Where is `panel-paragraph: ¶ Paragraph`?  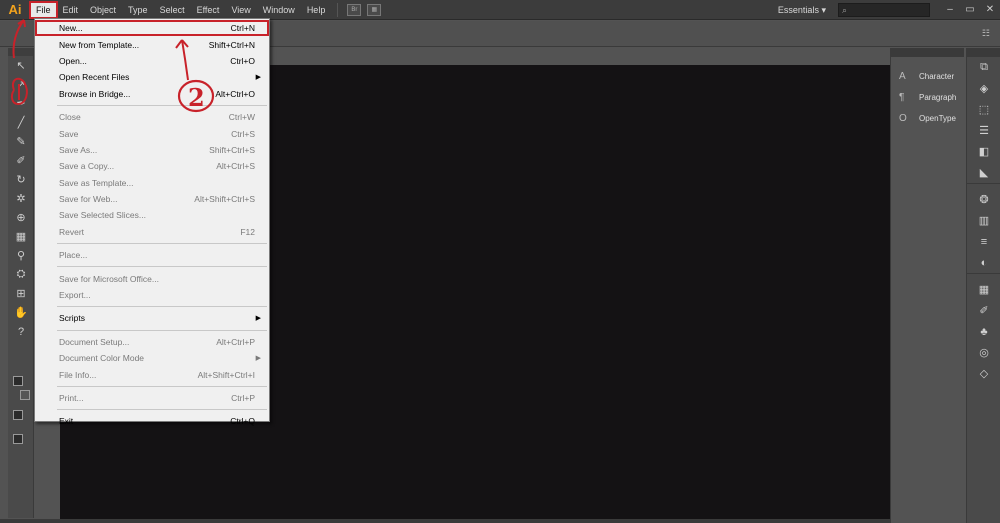
panel-paragraph: ¶ Paragraph is located at coordinates (927, 97).